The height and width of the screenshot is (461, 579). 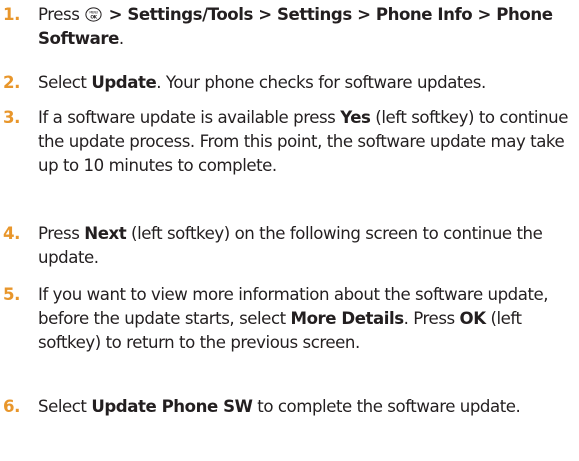 I want to click on step-number: 3., so click(x=11, y=117).